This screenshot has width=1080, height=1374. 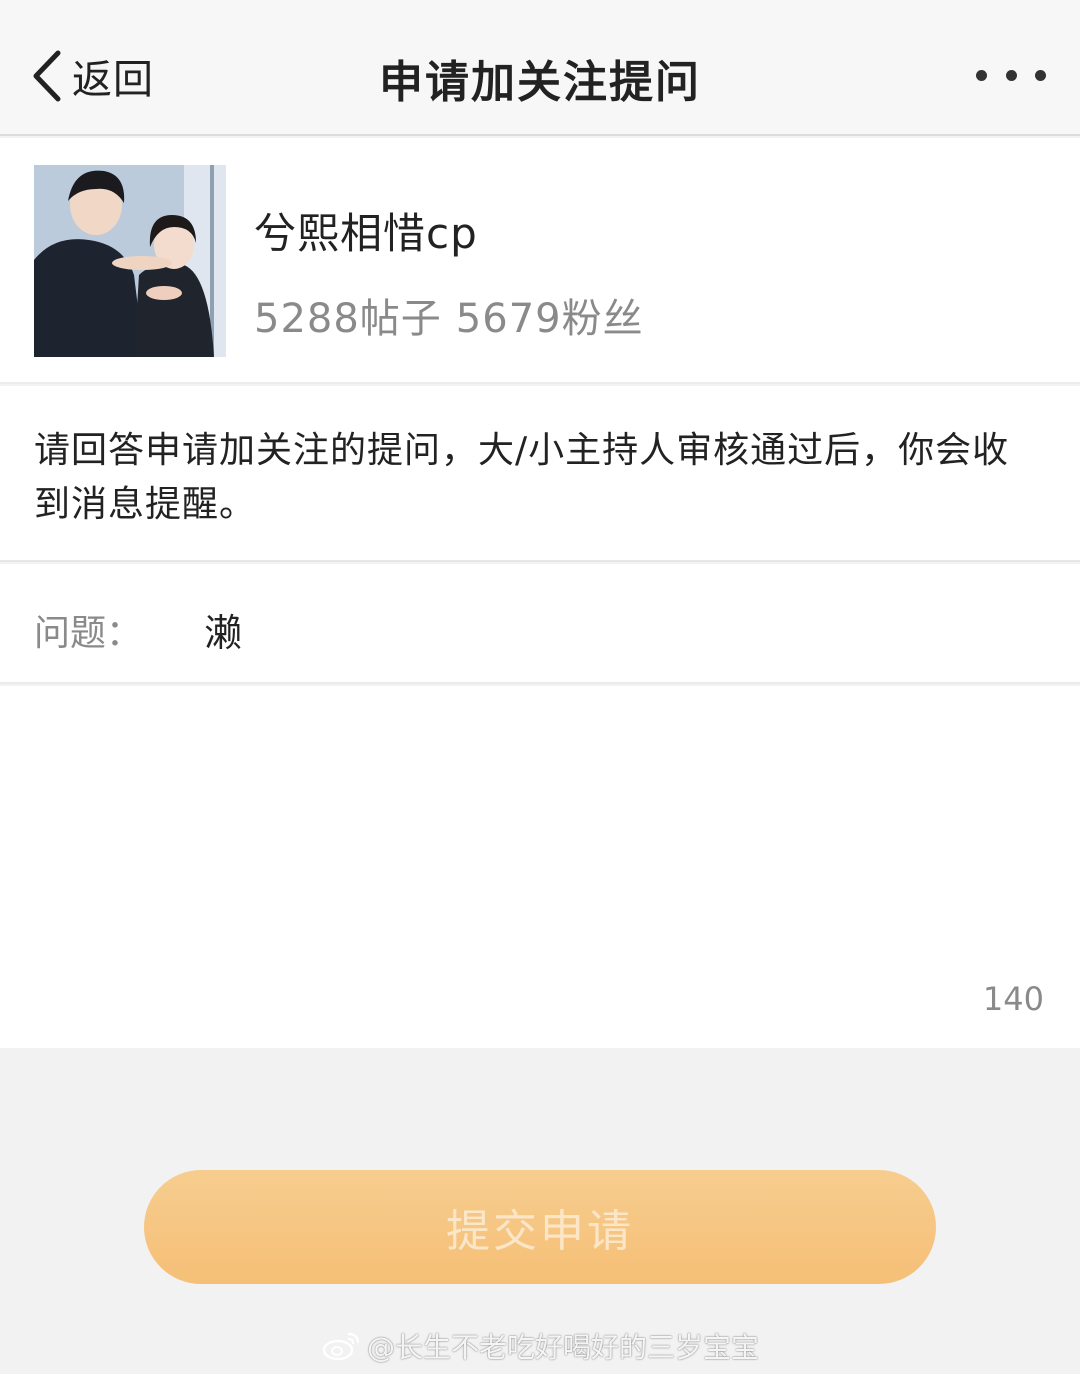 I want to click on question-text: 濑, so click(x=223, y=633).